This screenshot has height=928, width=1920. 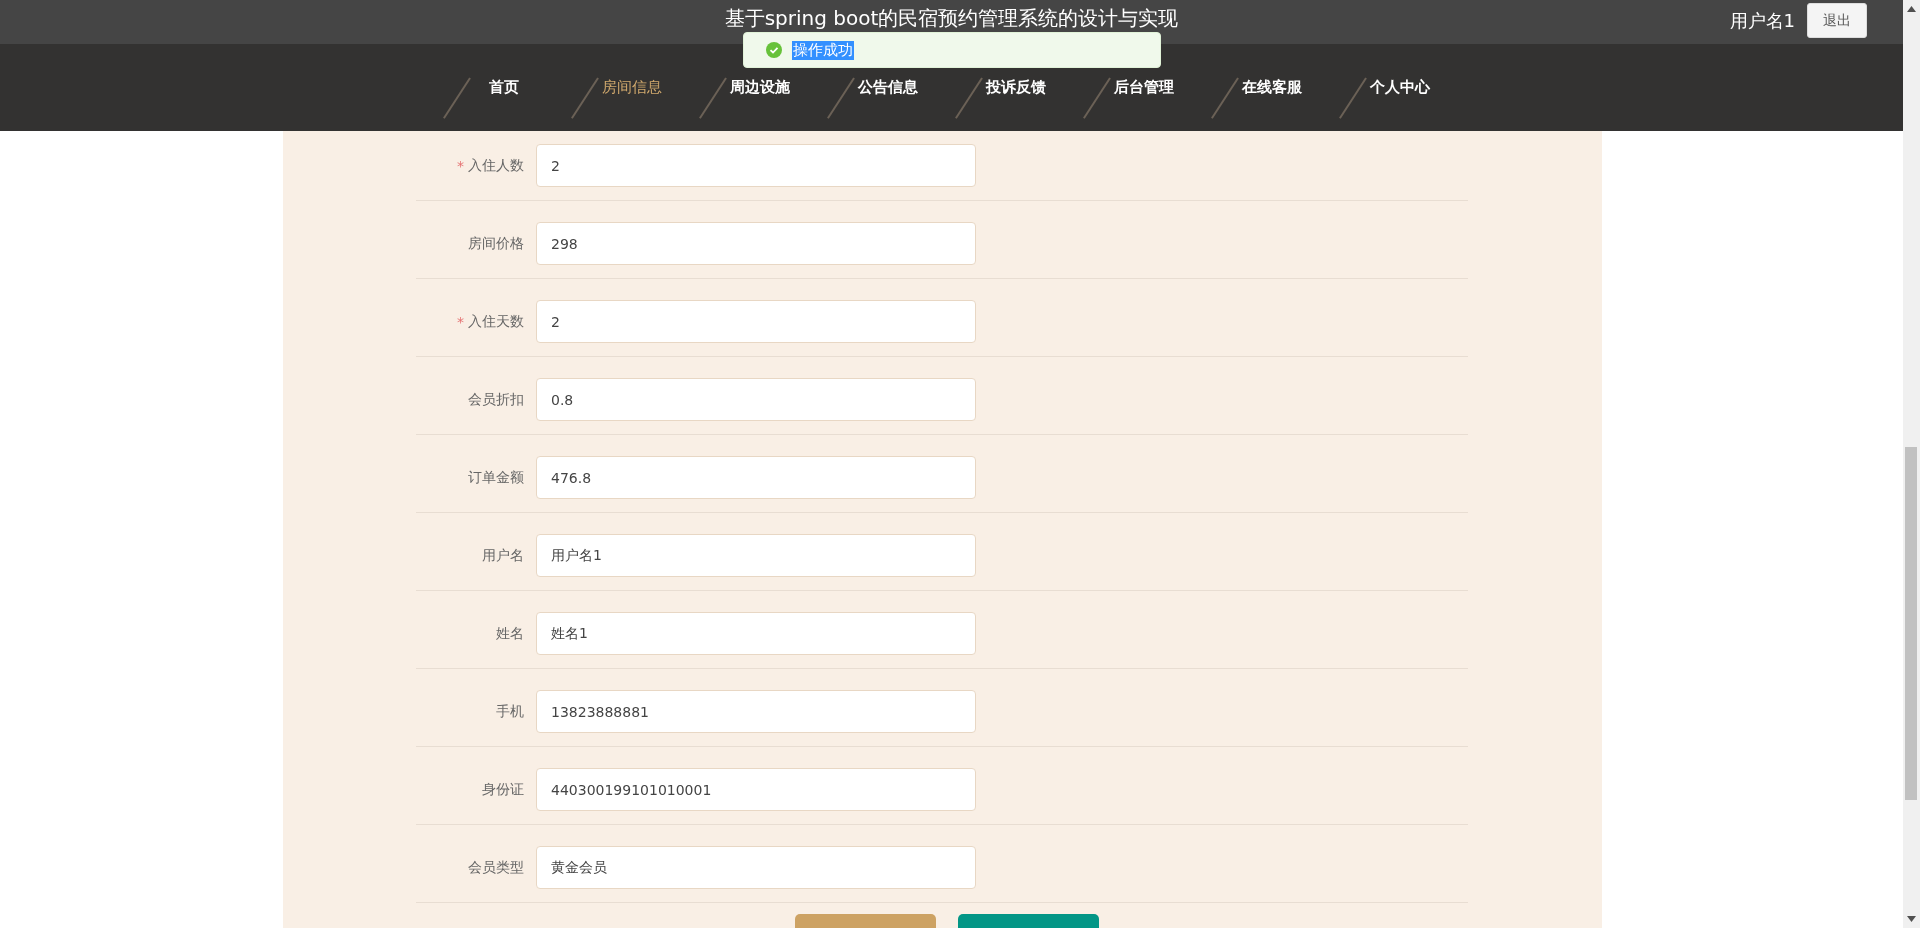 I want to click on input-field: 姓名1, so click(x=756, y=633).